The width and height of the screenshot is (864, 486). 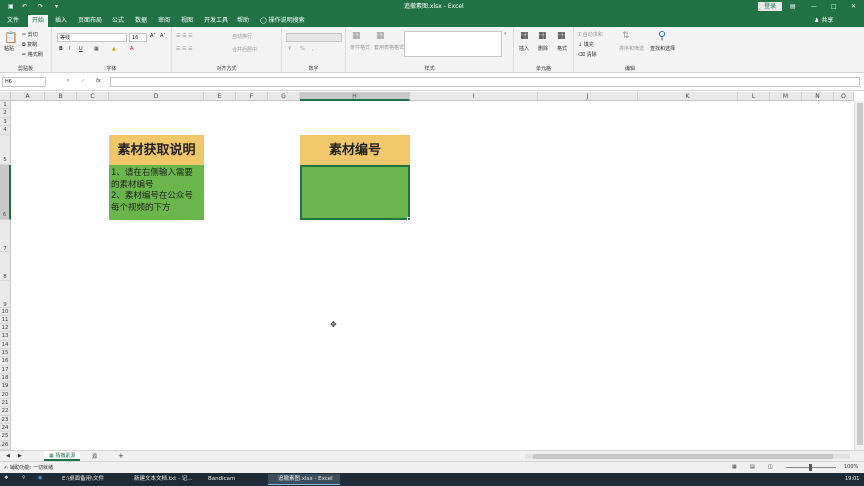 I want to click on clock: 19:01, so click(x=852, y=479).